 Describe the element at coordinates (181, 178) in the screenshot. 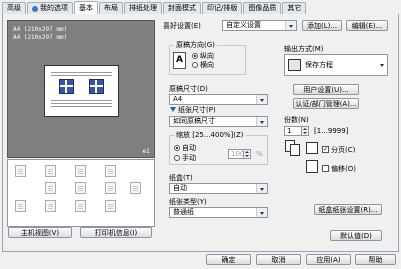

I see `tray-label: 纸盒(T)` at that location.